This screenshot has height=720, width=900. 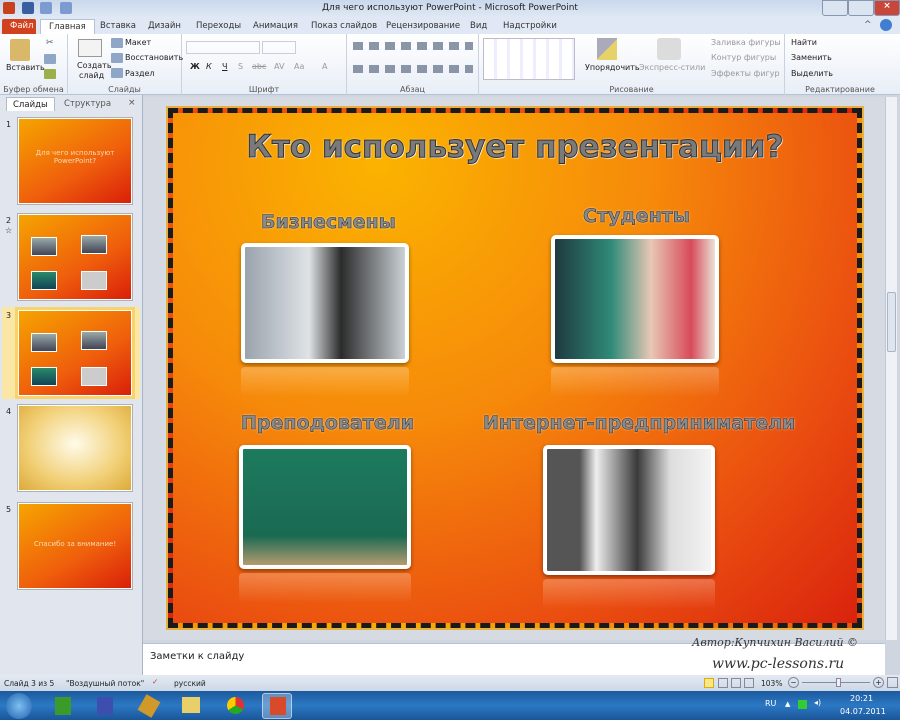 What do you see at coordinates (639, 423) in the screenshot?
I see `caption-internet-entrepreneurs: Интернет-предприниматели` at bounding box center [639, 423].